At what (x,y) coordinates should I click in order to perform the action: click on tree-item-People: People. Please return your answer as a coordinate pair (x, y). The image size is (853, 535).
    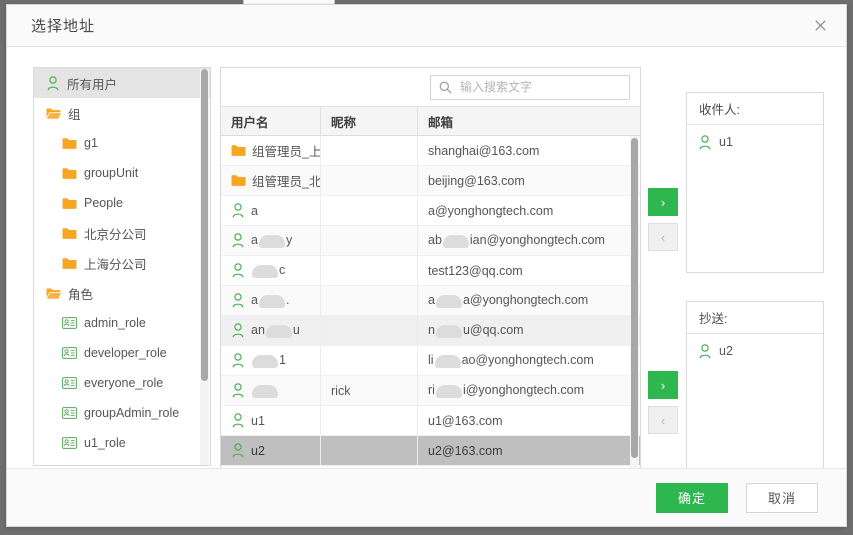
    Looking at the image, I should click on (122, 203).